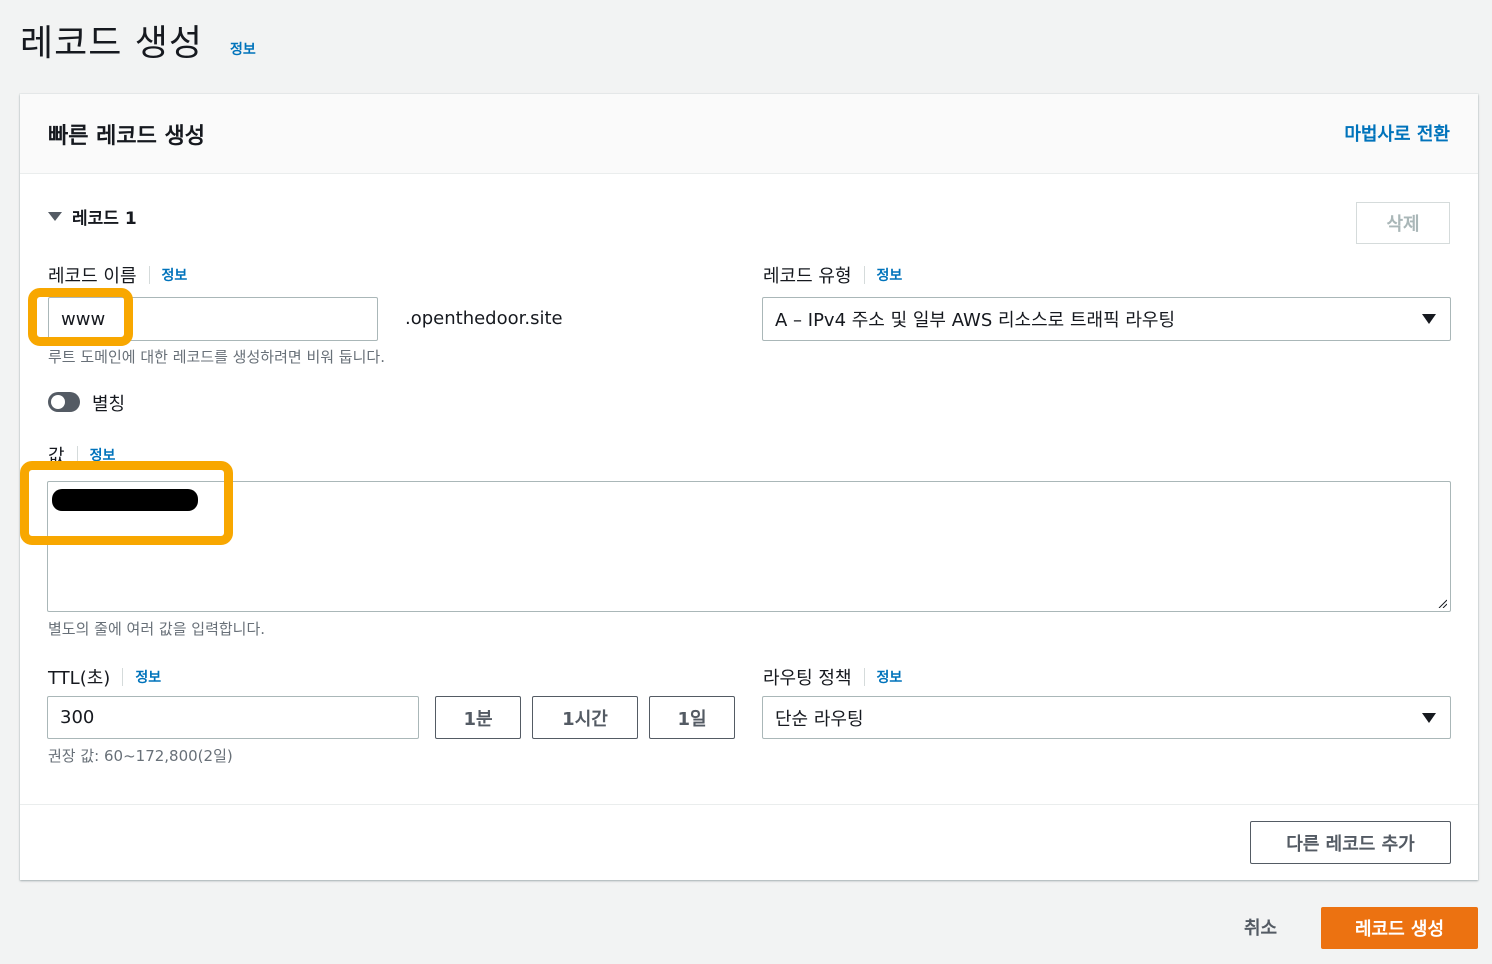  Describe the element at coordinates (148, 677) in the screenshot. I see `ttl-info-link: 정보` at that location.